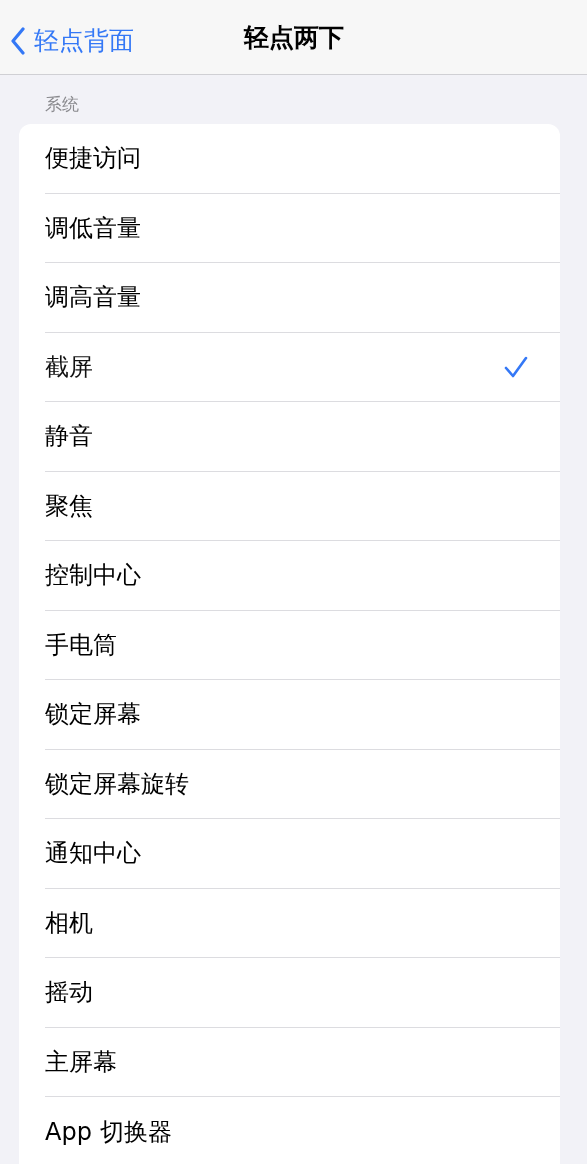 Image resolution: width=587 pixels, height=1164 pixels. Describe the element at coordinates (72, 40) in the screenshot. I see `back-button: 轻点背面` at that location.